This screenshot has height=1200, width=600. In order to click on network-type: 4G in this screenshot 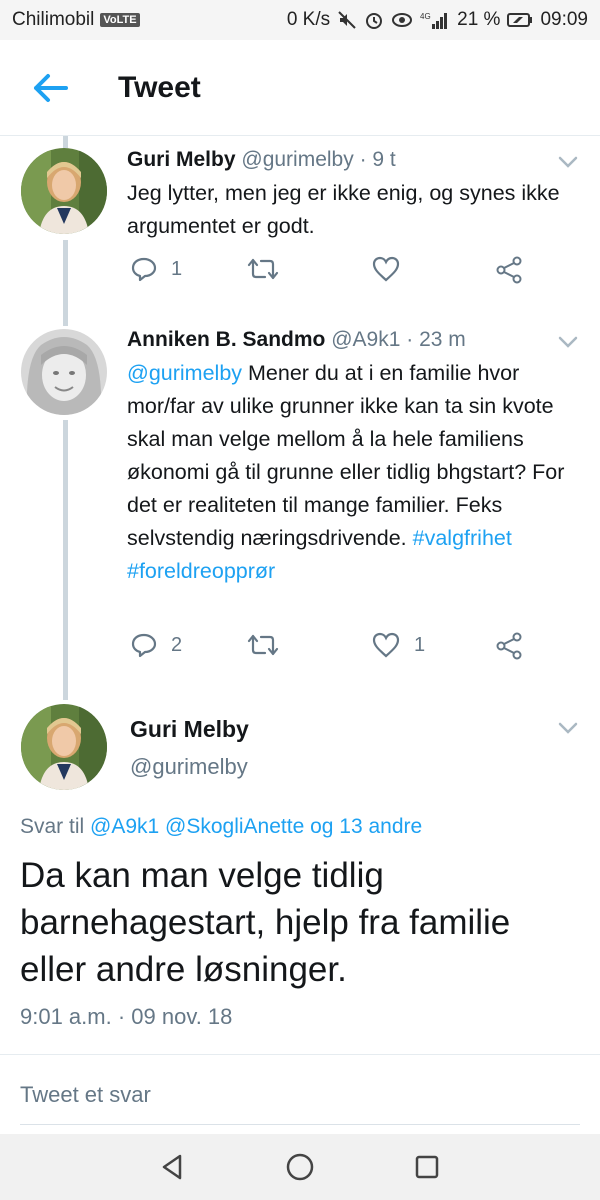, I will do `click(425, 16)`.